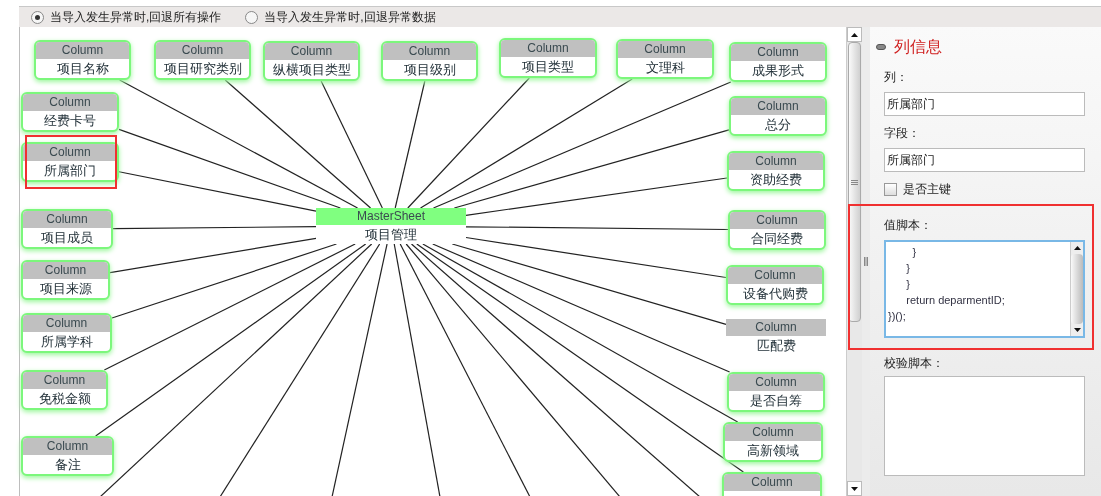 The width and height of the screenshot is (1101, 496). Describe the element at coordinates (890, 189) in the screenshot. I see `checkbox` at that location.